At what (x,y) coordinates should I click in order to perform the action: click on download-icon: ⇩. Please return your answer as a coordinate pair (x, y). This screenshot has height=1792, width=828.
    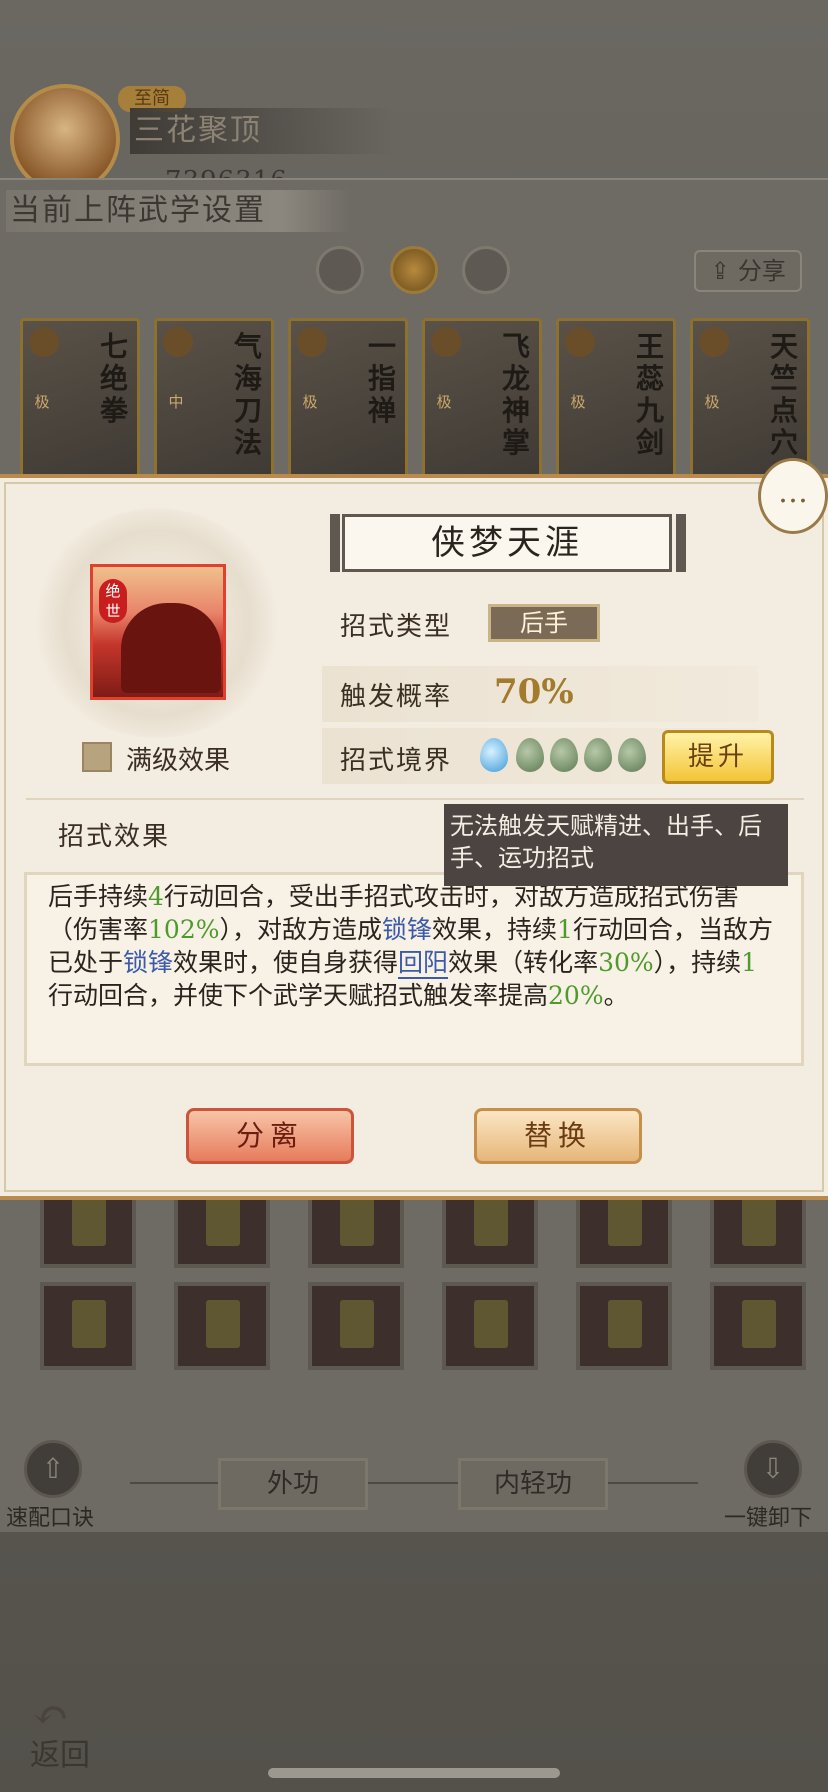
    Looking at the image, I should click on (773, 1468).